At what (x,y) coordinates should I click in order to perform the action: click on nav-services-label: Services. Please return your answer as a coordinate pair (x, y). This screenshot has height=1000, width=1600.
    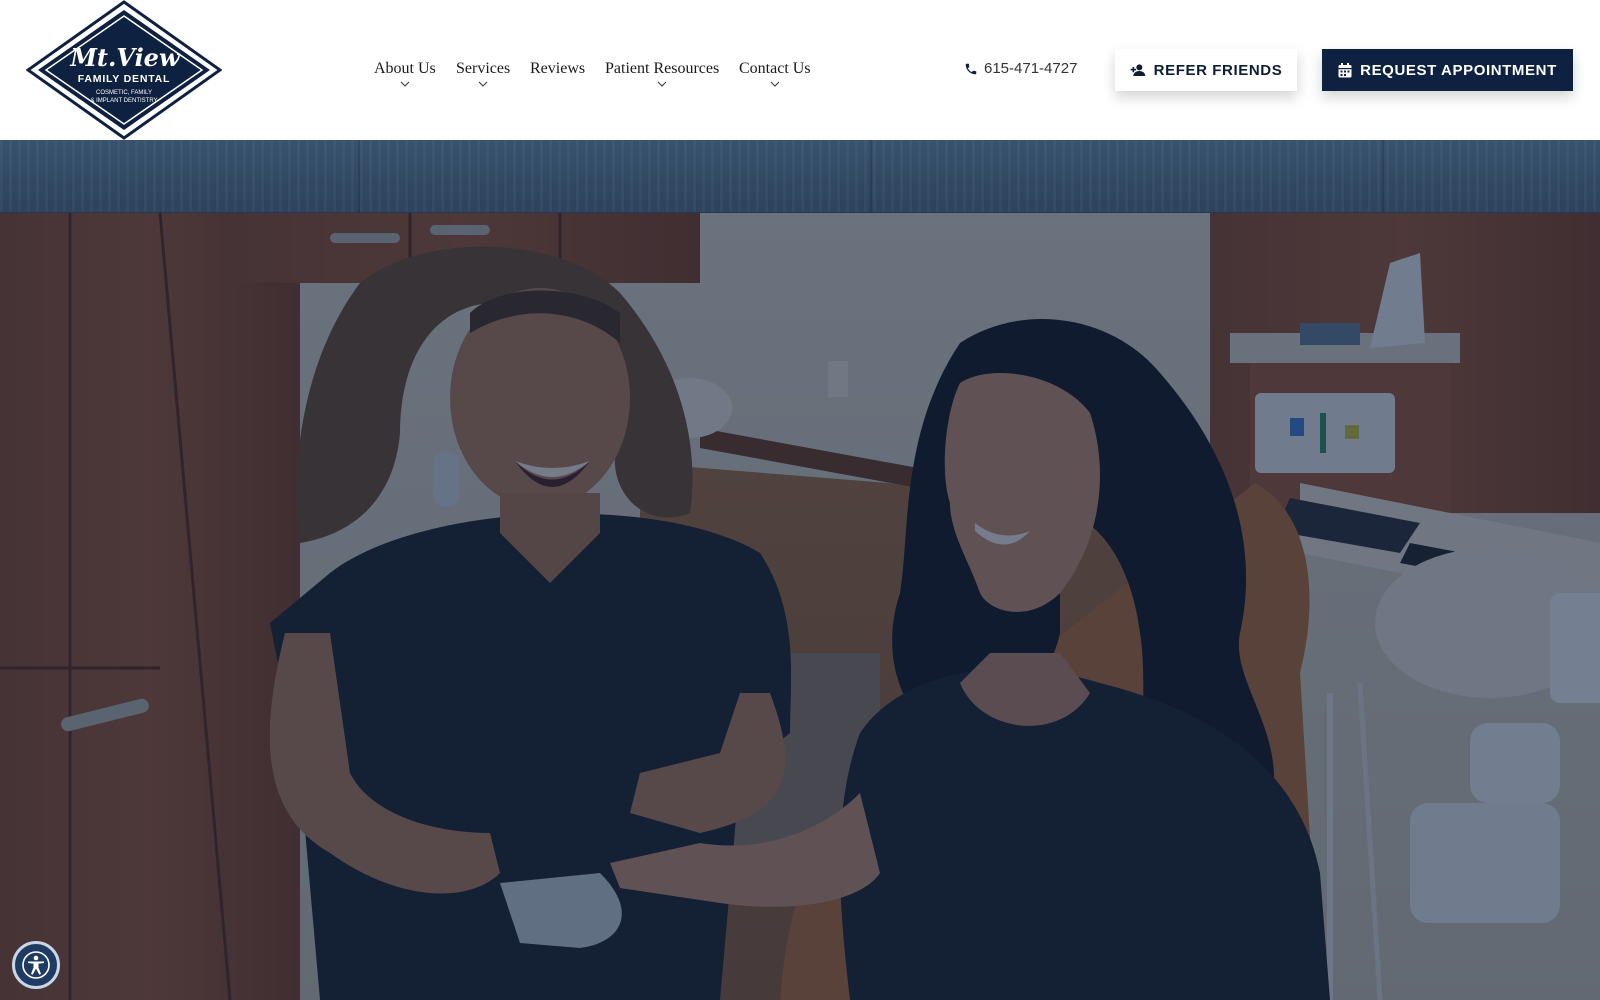
    Looking at the image, I should click on (483, 68).